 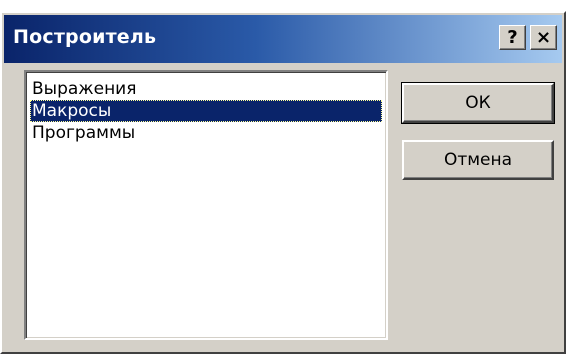 I want to click on cancel-button-label: Отмена, so click(x=478, y=160).